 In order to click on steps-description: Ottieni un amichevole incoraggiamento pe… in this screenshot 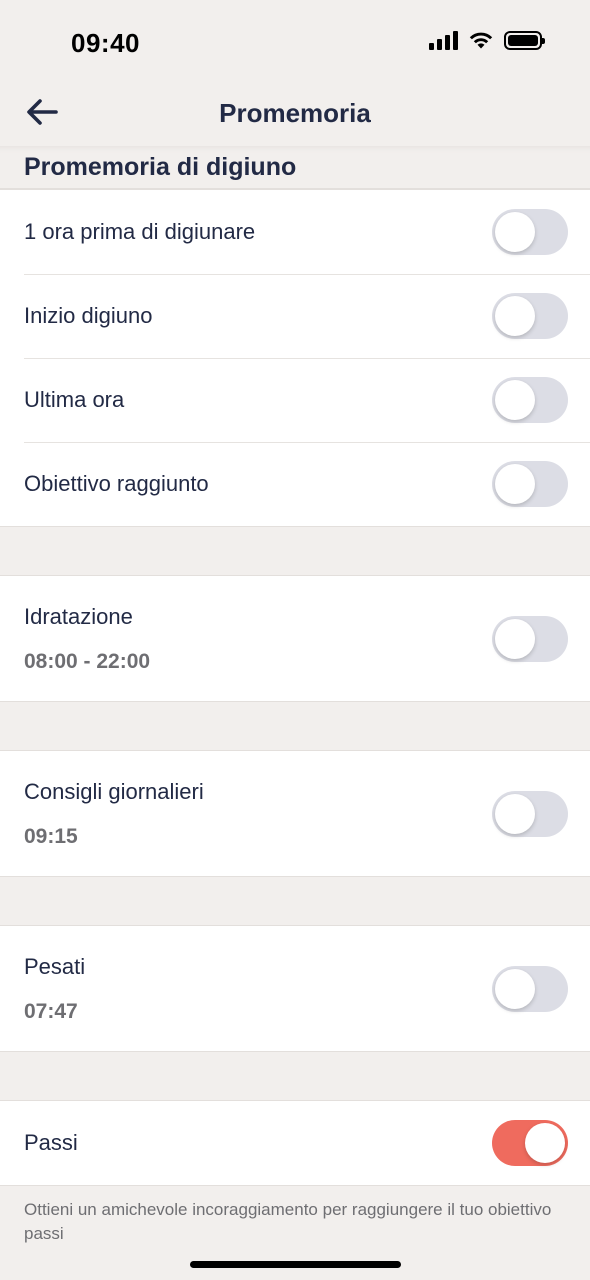, I will do `click(288, 1221)`.